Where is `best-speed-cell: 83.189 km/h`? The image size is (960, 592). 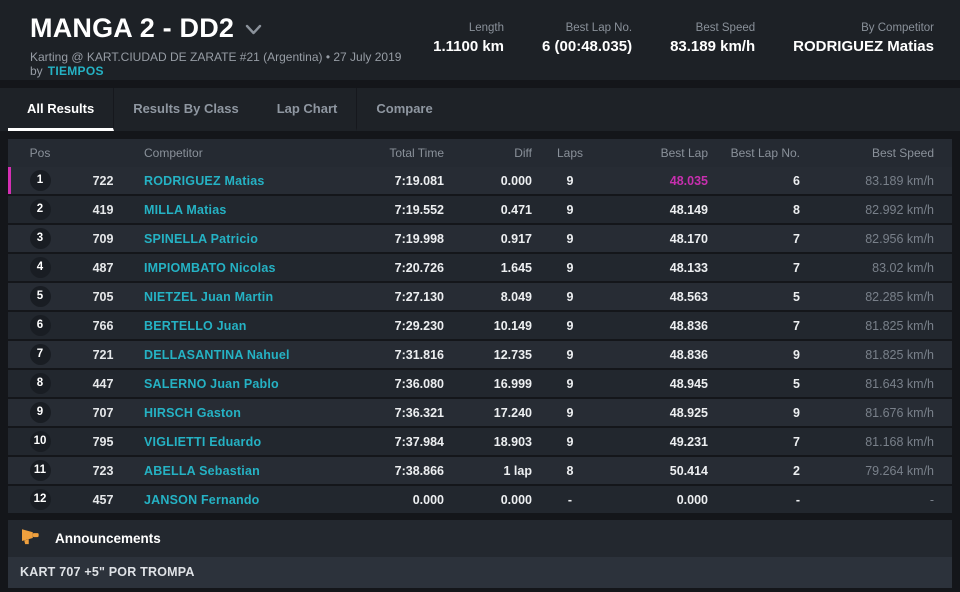
best-speed-cell: 83.189 km/h is located at coordinates (899, 180).